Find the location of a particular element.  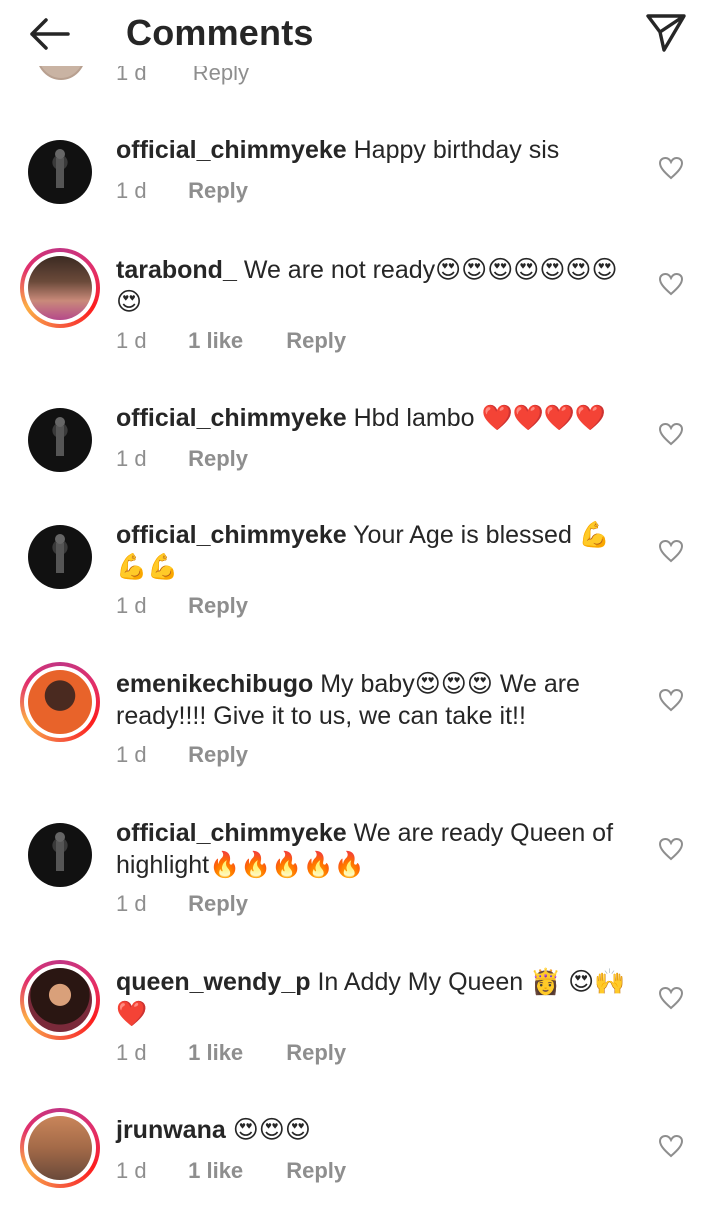

comment-text: jrunwana 😍😍😍 is located at coordinates (376, 1130).